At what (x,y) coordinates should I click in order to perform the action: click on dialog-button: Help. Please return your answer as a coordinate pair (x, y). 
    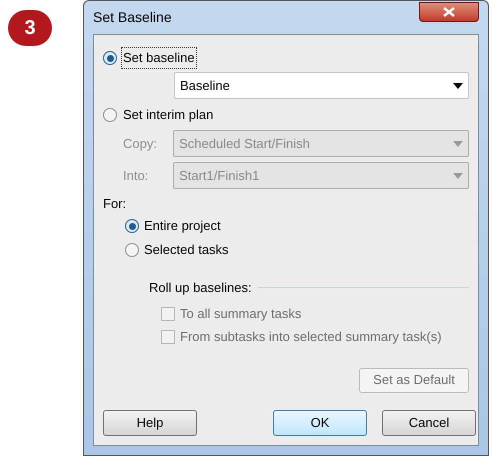
    Looking at the image, I should click on (150, 423).